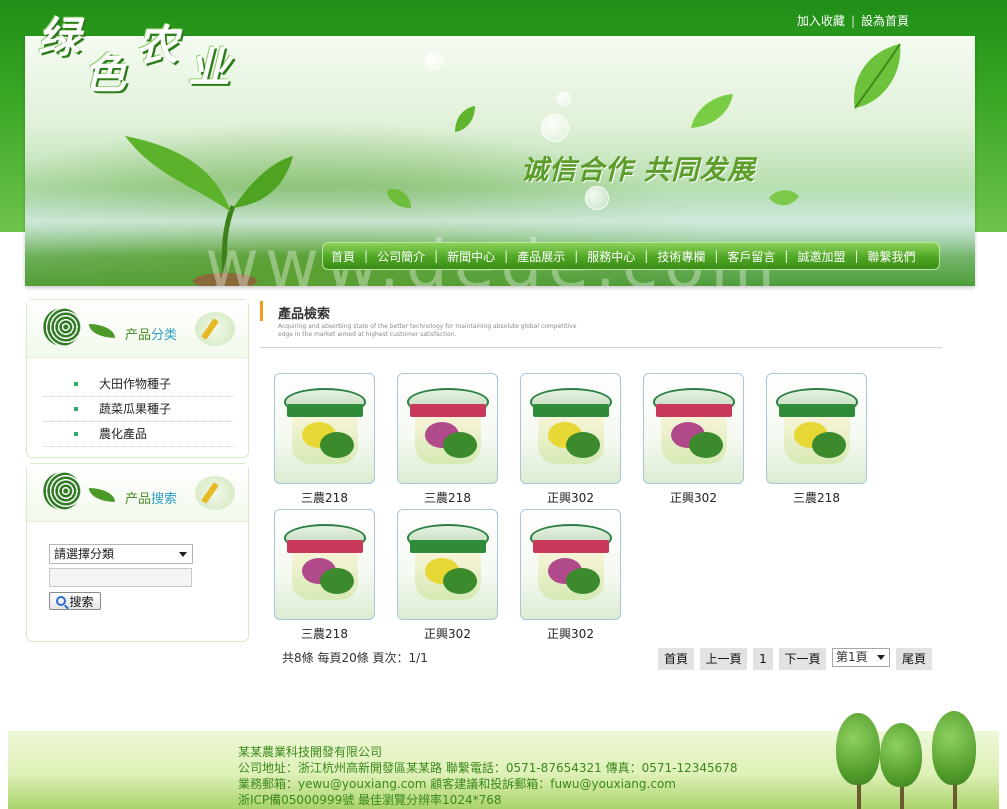  What do you see at coordinates (638, 170) in the screenshot?
I see `banner-slogan: 诚信合作 共同发展` at bounding box center [638, 170].